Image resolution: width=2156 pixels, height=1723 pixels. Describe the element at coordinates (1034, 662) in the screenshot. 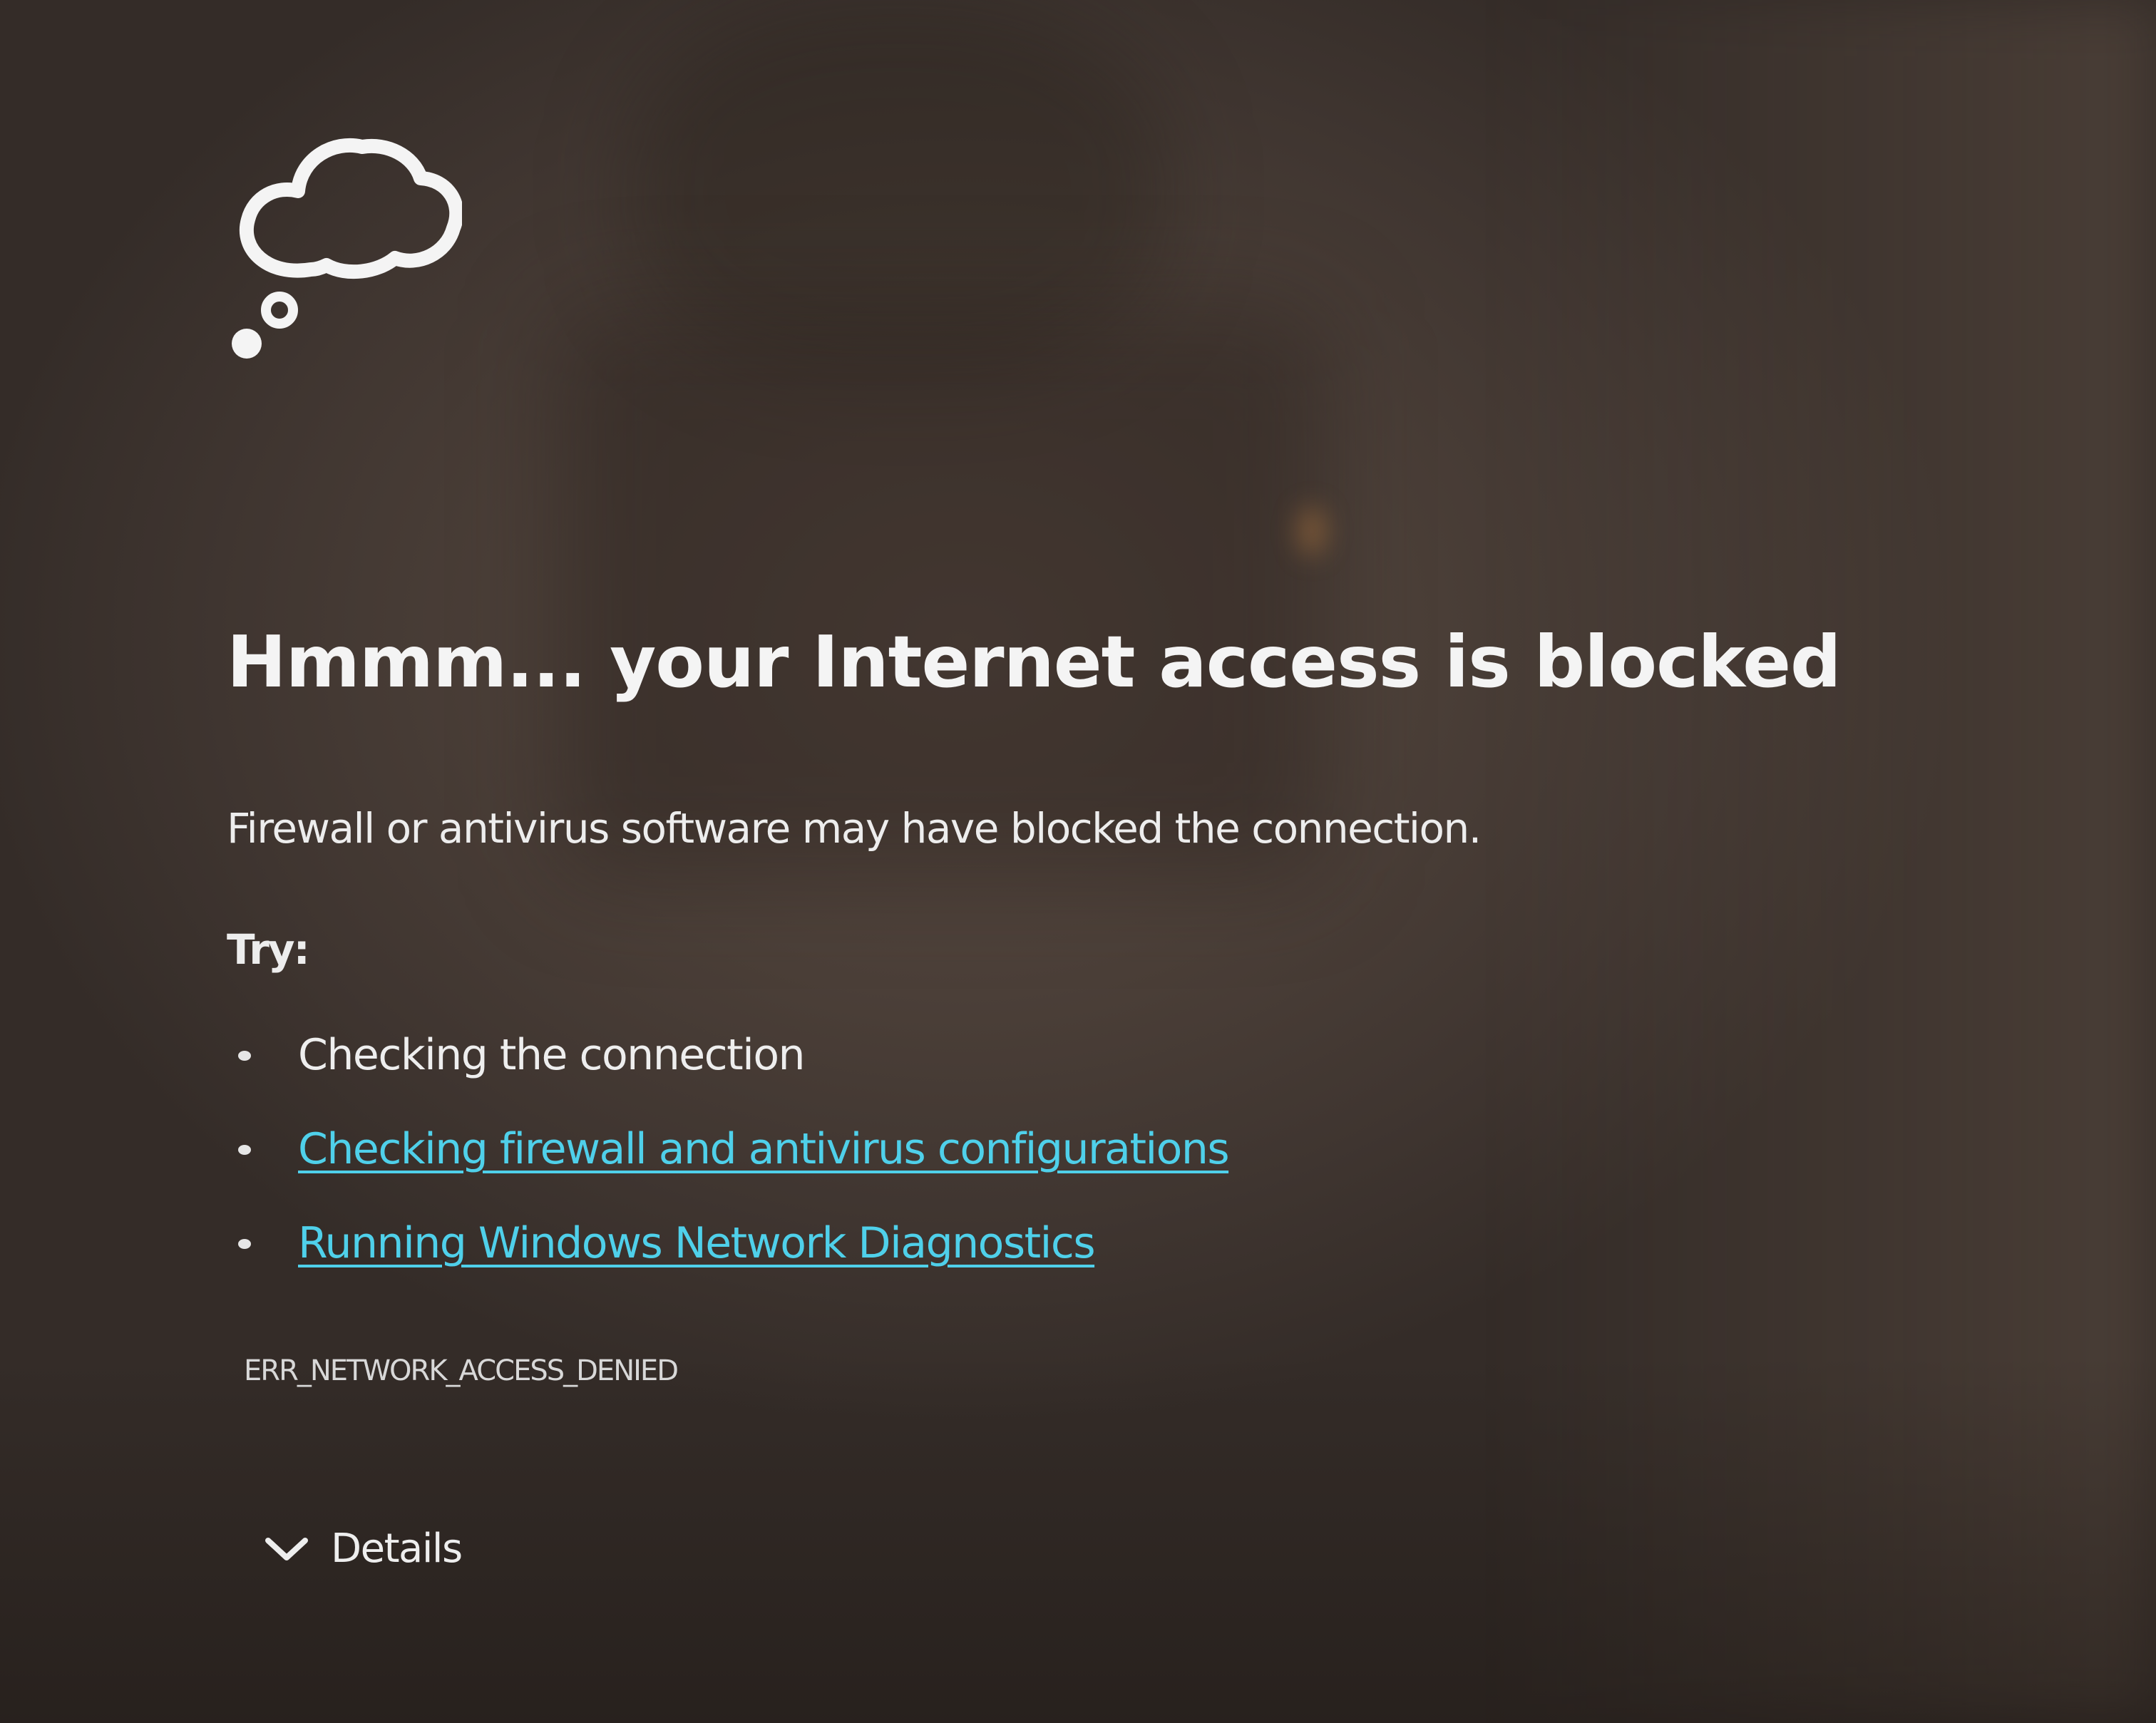

I see `page-title: Hmmm... your Internet access is blocked` at that location.